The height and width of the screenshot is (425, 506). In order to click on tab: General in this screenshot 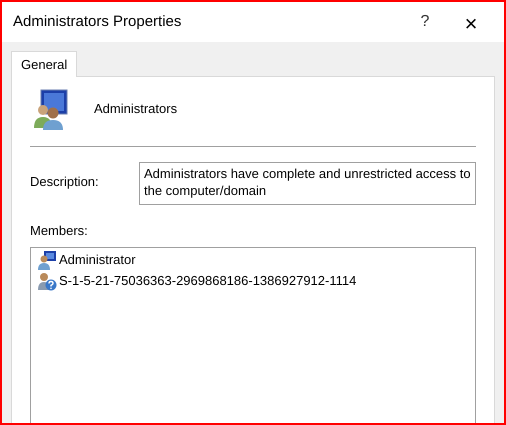, I will do `click(44, 64)`.